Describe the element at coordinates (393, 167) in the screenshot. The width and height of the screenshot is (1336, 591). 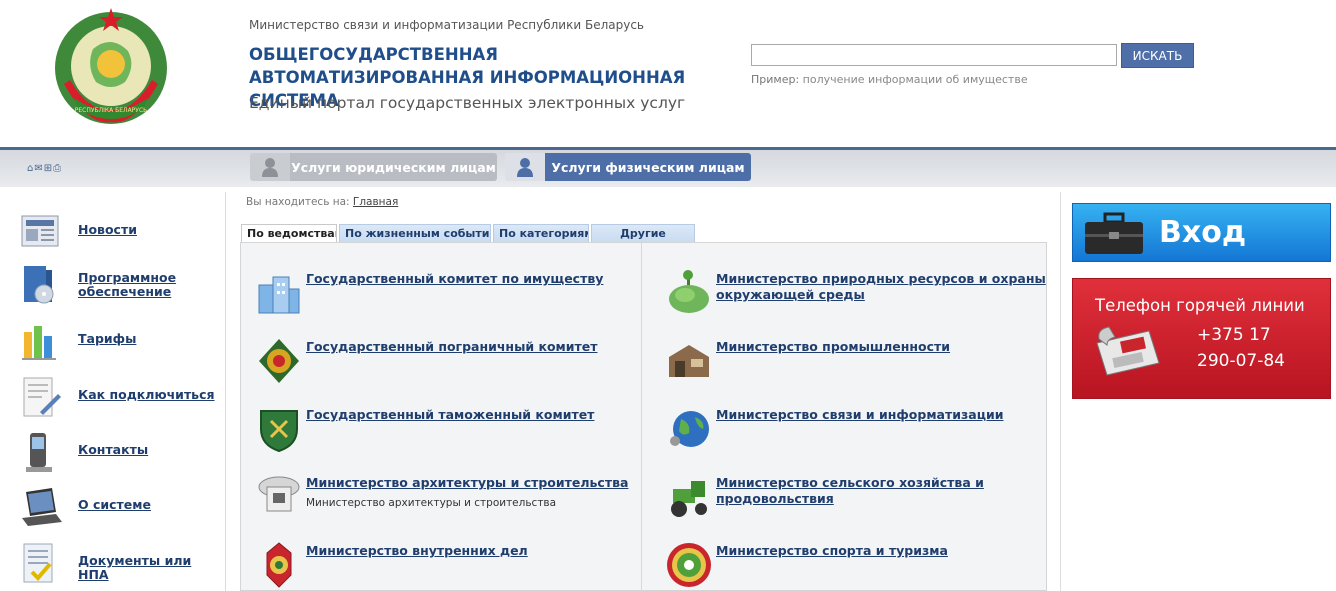
I see `tab-legal-label: Услуги юридическим лицам` at that location.